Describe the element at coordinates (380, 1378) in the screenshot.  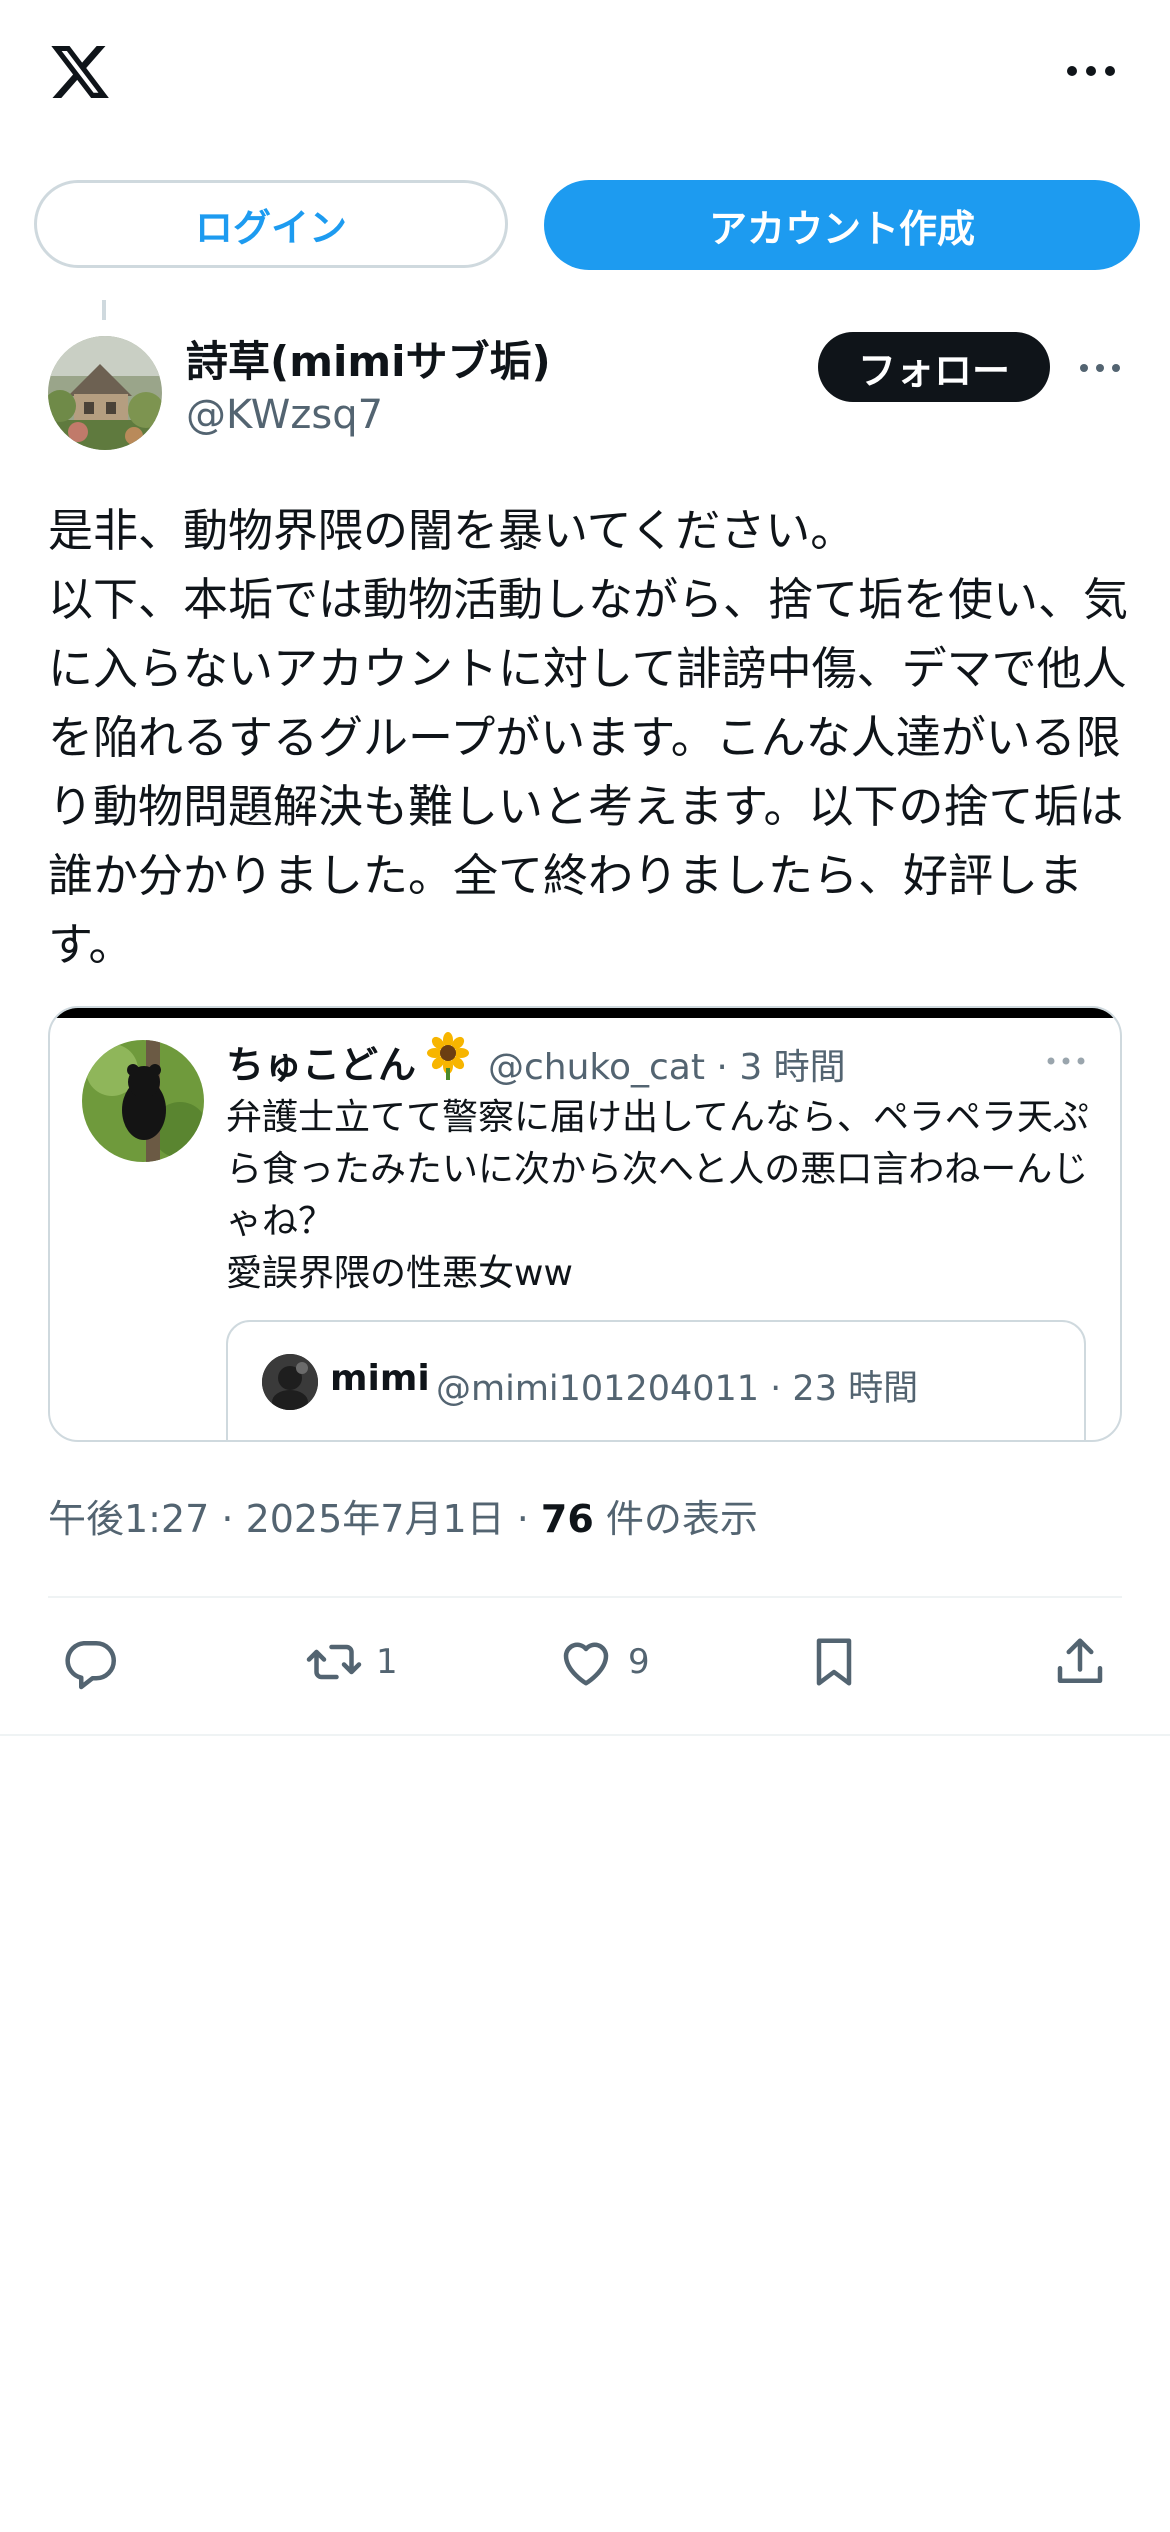
I see `nested-author-name: mimi` at that location.